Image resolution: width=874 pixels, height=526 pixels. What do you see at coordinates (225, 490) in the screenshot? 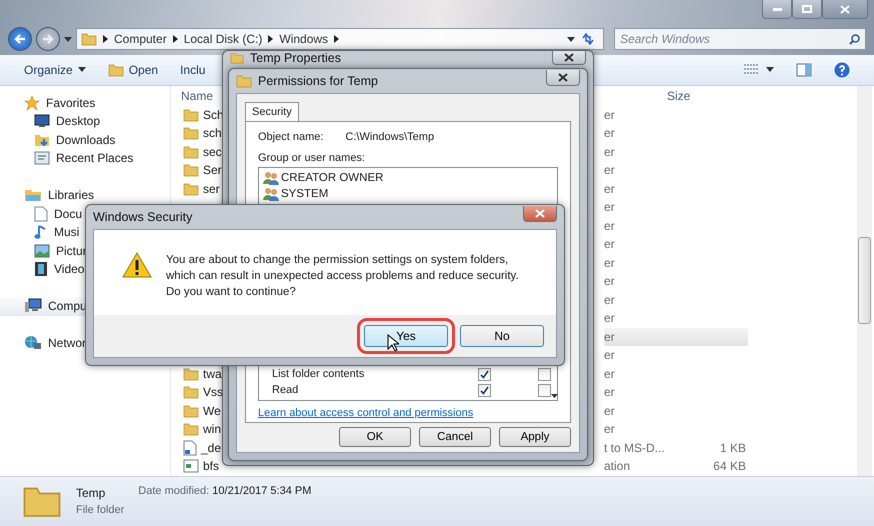
I see `date-modified: Date modified: 10/21/2017 5:34 PM` at bounding box center [225, 490].